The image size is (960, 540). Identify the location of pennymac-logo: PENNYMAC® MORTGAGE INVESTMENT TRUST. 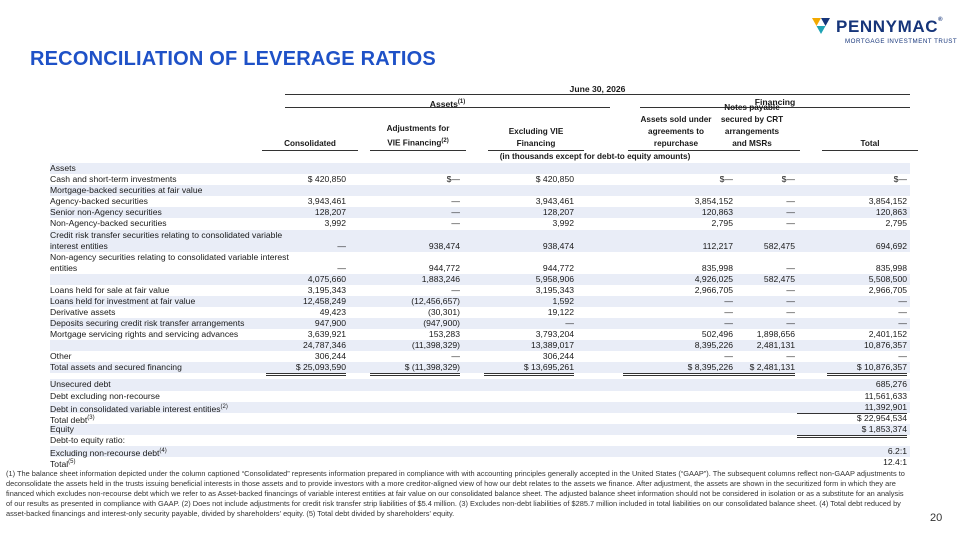
(884, 33).